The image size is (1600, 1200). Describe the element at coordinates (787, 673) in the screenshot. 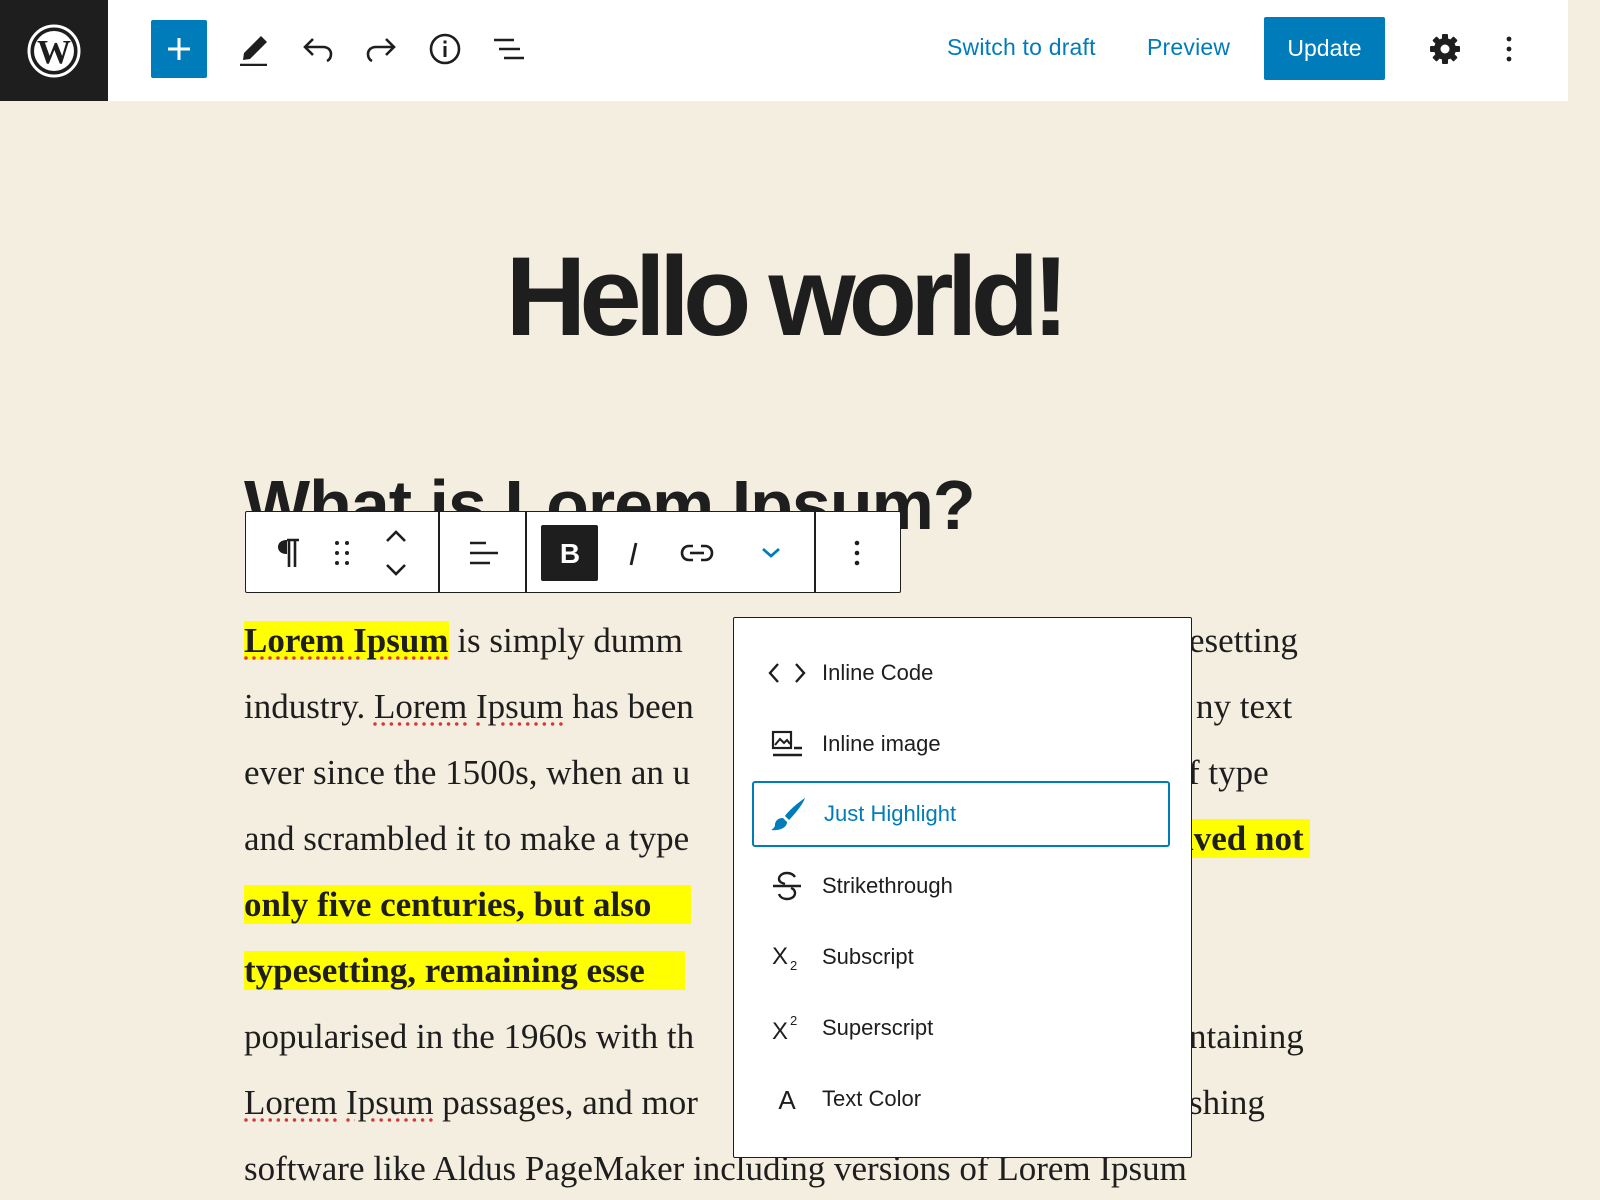

I see `code-icon` at that location.